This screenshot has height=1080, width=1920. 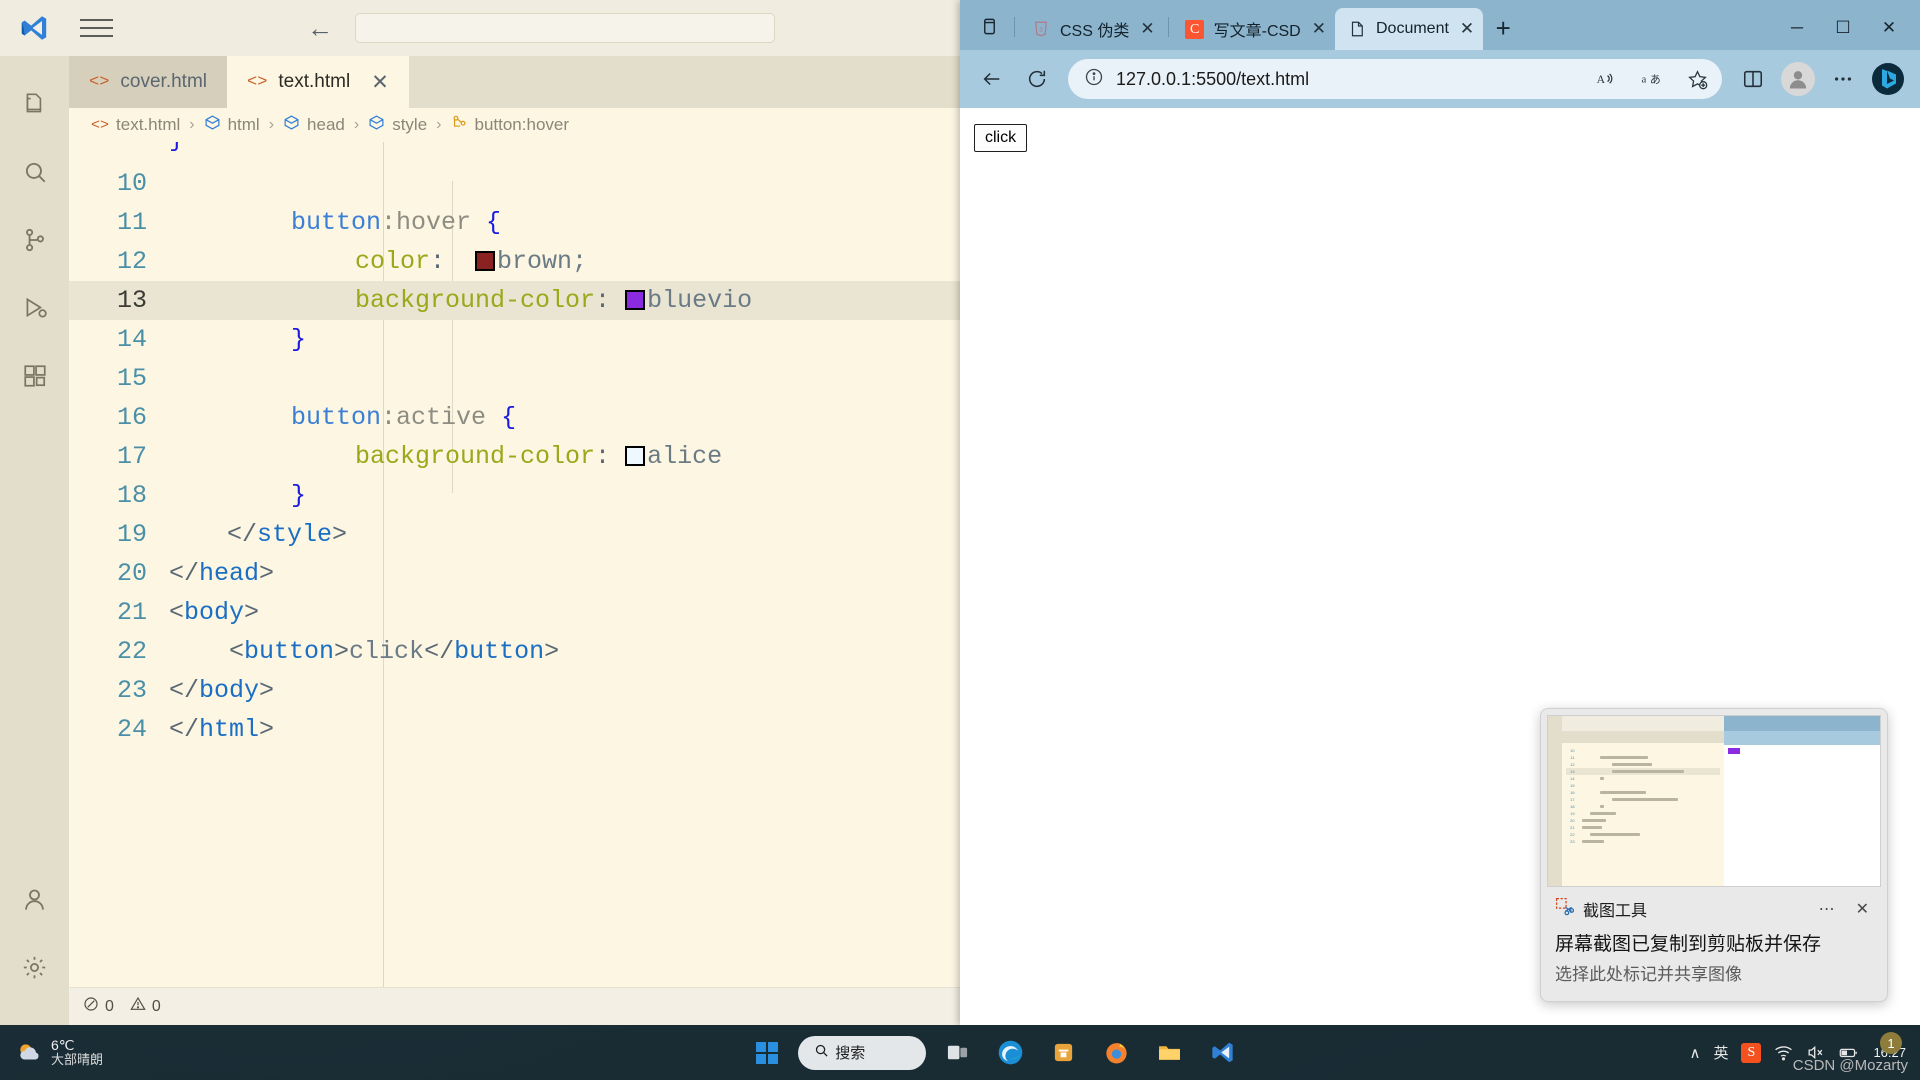 I want to click on breadcrumb-item-head: head, so click(x=314, y=125).